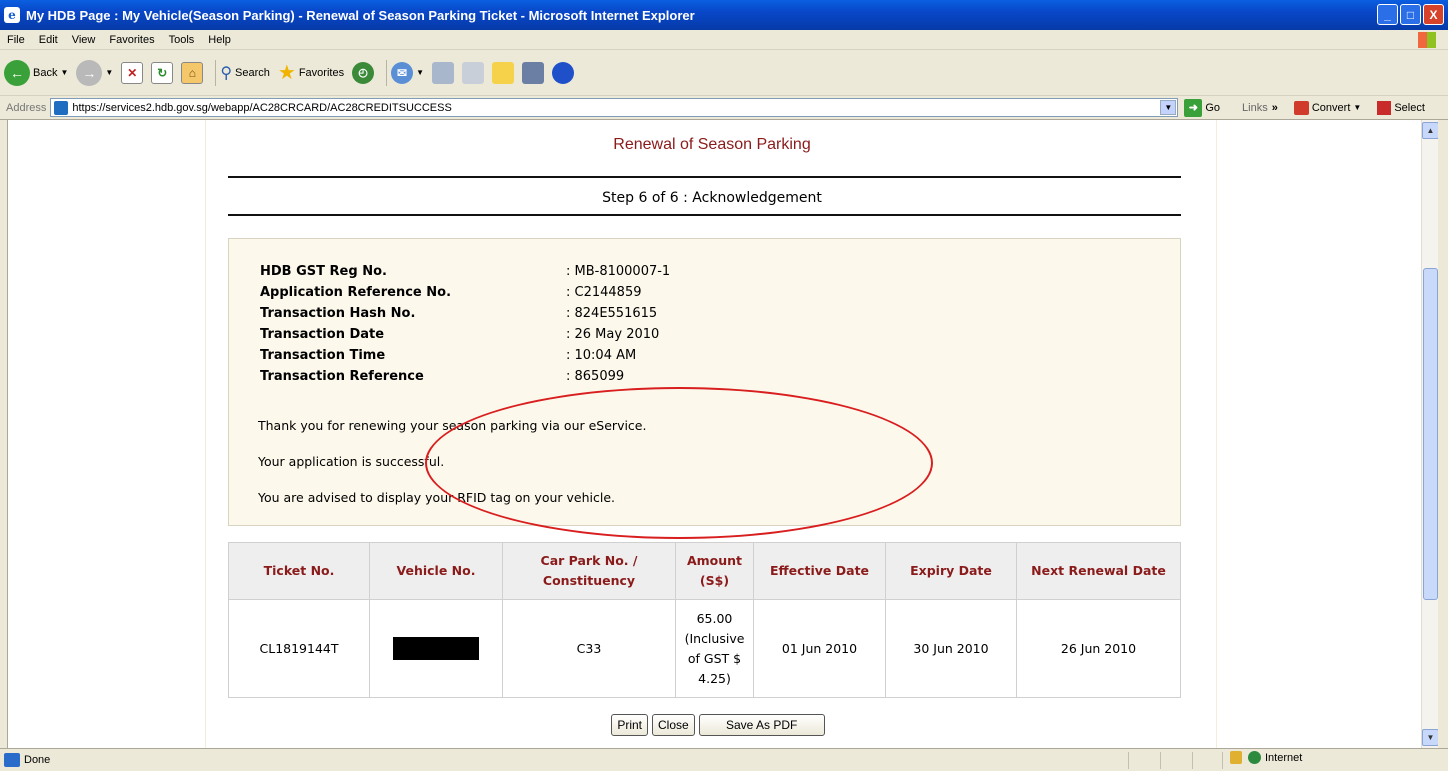  Describe the element at coordinates (673, 725) in the screenshot. I see `close-button: Close` at that location.